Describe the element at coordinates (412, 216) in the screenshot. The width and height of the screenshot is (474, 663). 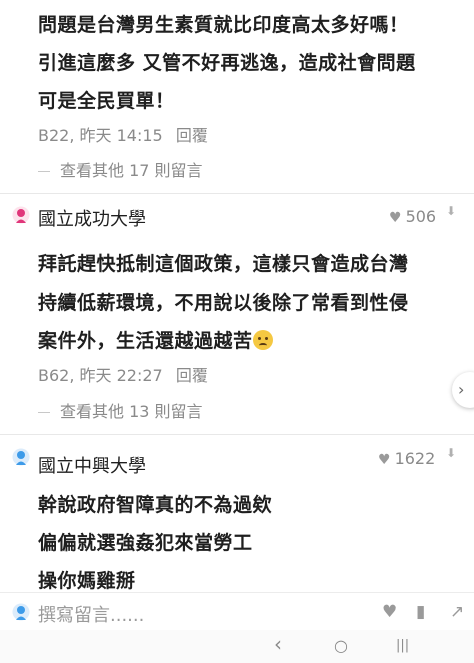
I see `like-count: ♥ 506` at that location.